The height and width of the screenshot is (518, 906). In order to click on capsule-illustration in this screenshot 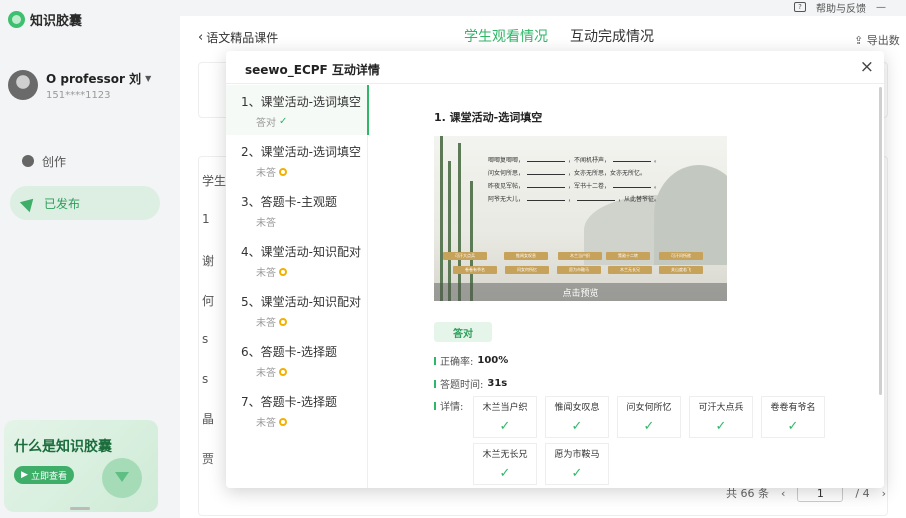, I will do `click(122, 478)`.